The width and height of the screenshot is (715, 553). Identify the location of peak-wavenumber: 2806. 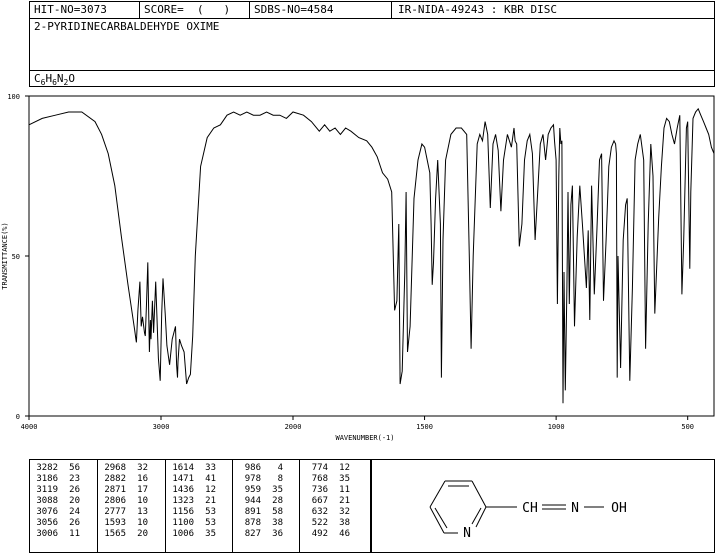
(115, 501).